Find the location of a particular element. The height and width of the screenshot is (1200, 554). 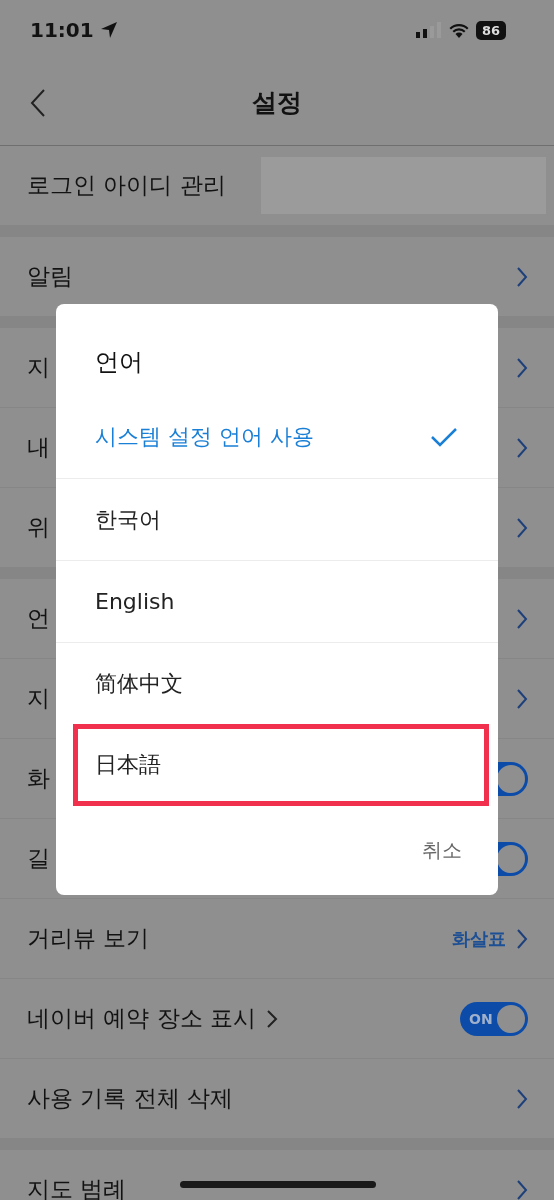

location-arrow-icon is located at coordinates (108, 30).